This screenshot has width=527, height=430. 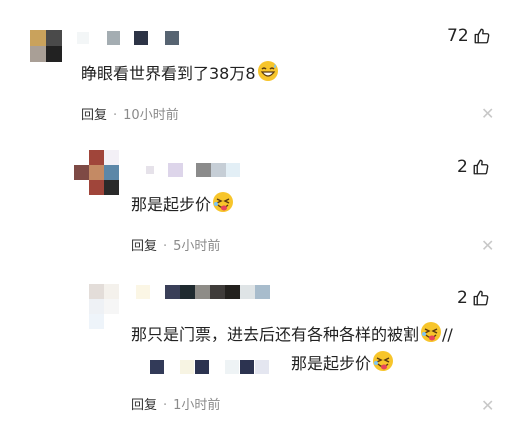 I want to click on comment-time: 10小时前, so click(x=151, y=115).